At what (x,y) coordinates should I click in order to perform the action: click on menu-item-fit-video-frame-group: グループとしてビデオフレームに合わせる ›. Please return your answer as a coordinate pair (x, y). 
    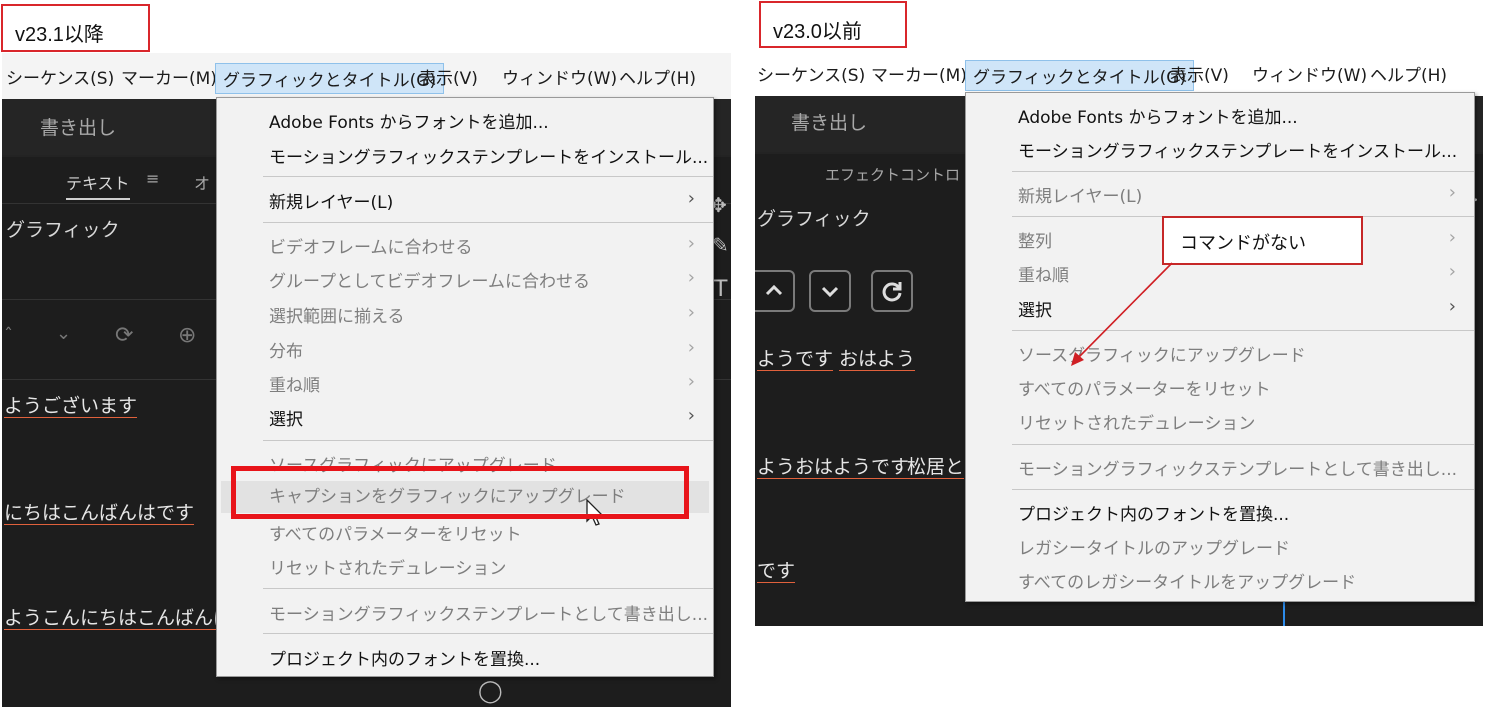
    Looking at the image, I should click on (491, 280).